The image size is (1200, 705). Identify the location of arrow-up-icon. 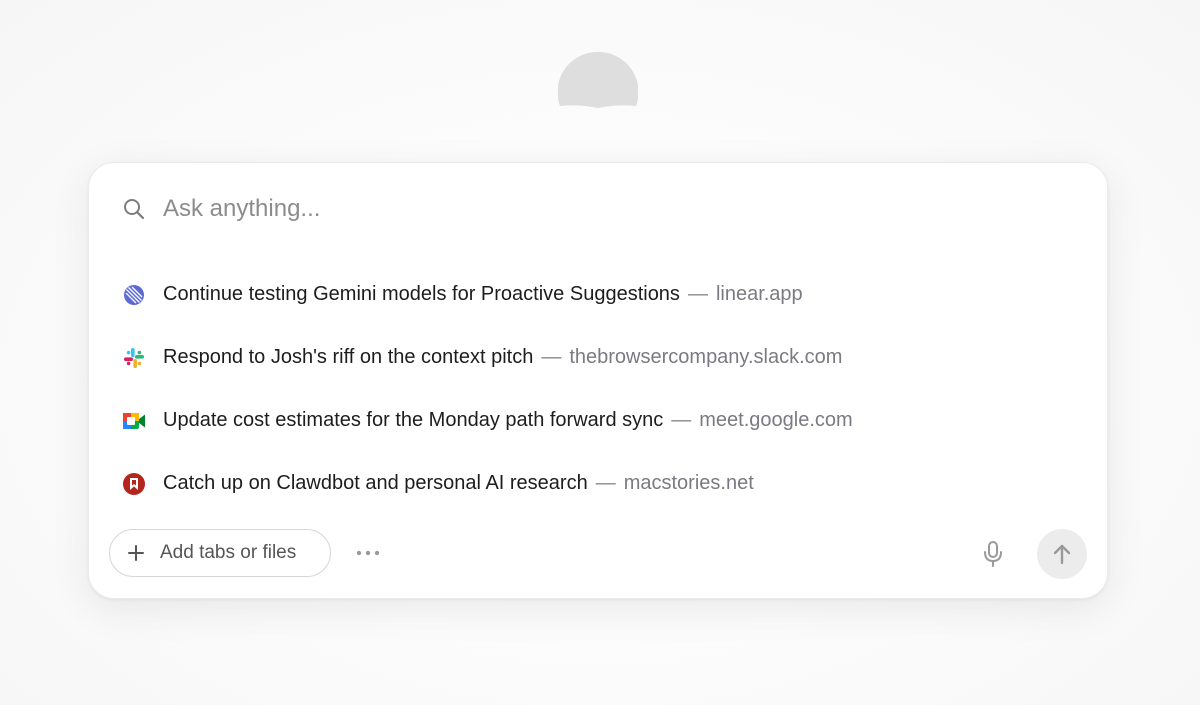
(1062, 554).